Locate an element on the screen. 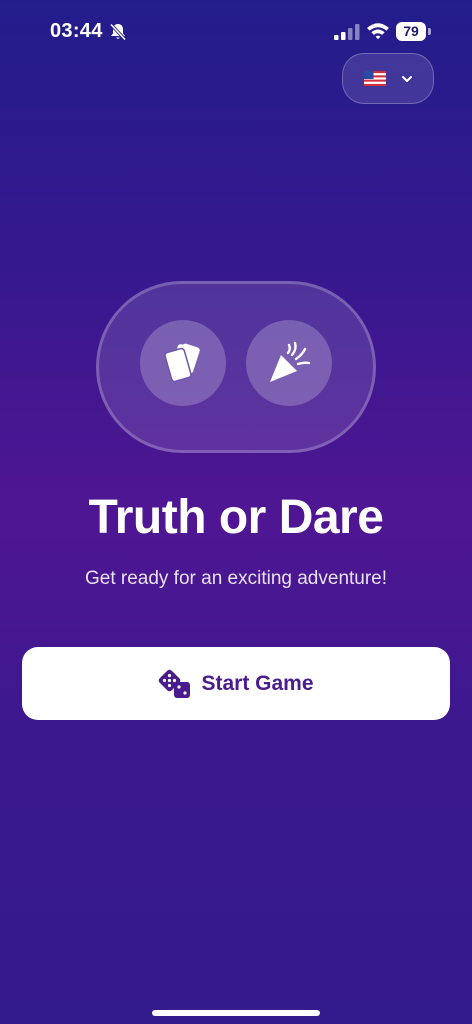 This screenshot has width=472, height=1024. home-indicator is located at coordinates (236, 1013).